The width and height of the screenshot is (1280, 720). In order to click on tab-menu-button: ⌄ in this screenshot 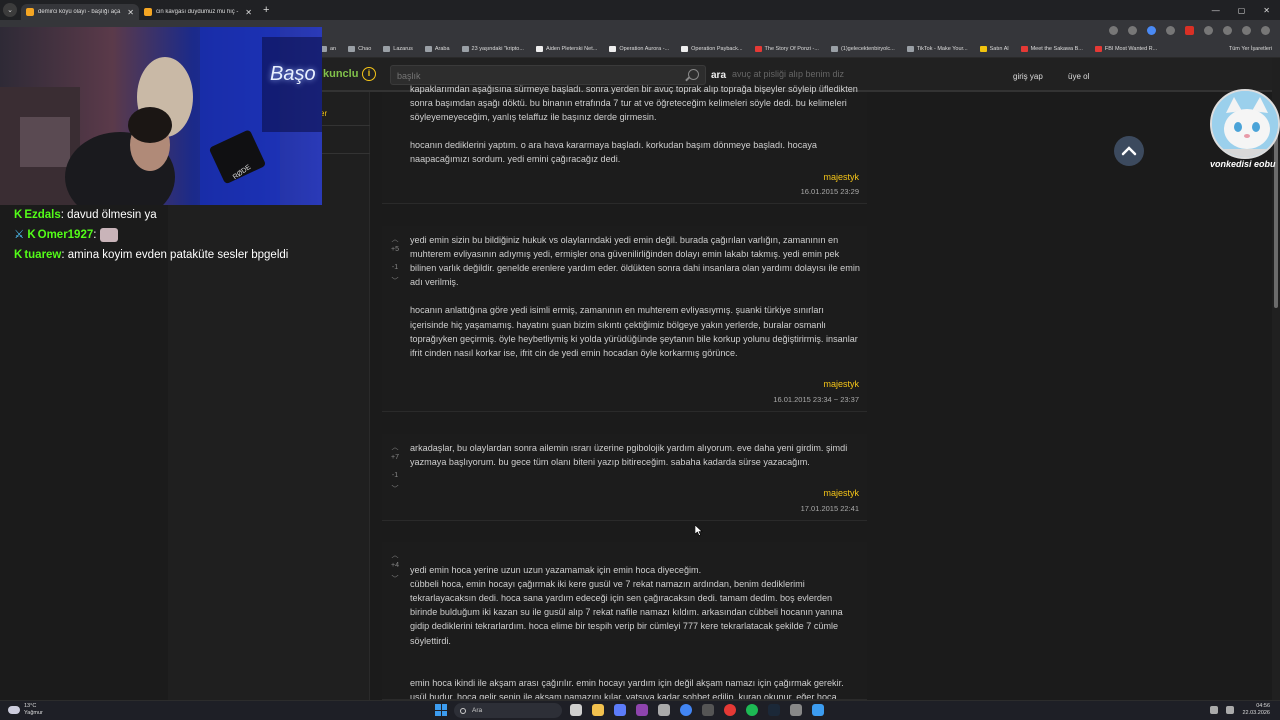, I will do `click(10, 10)`.